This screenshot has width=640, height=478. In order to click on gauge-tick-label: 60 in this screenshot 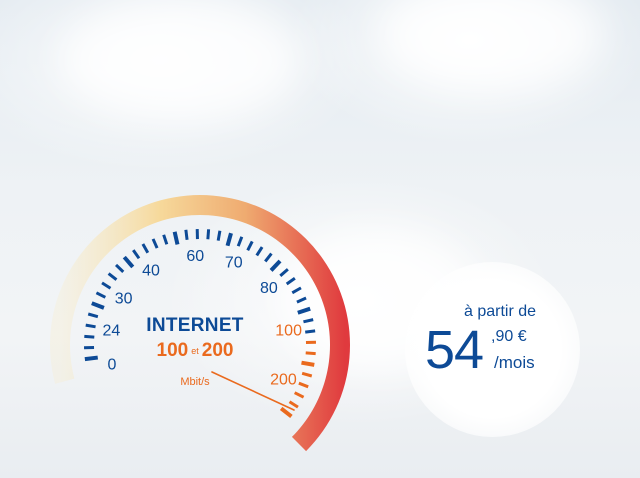, I will do `click(195, 256)`.